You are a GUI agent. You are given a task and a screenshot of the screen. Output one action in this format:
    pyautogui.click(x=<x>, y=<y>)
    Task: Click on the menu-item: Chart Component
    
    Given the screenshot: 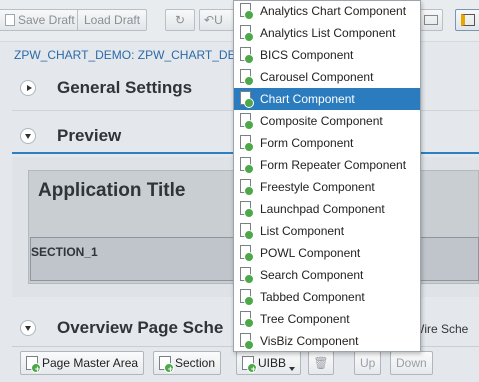 What is the action you would take?
    pyautogui.click(x=327, y=99)
    